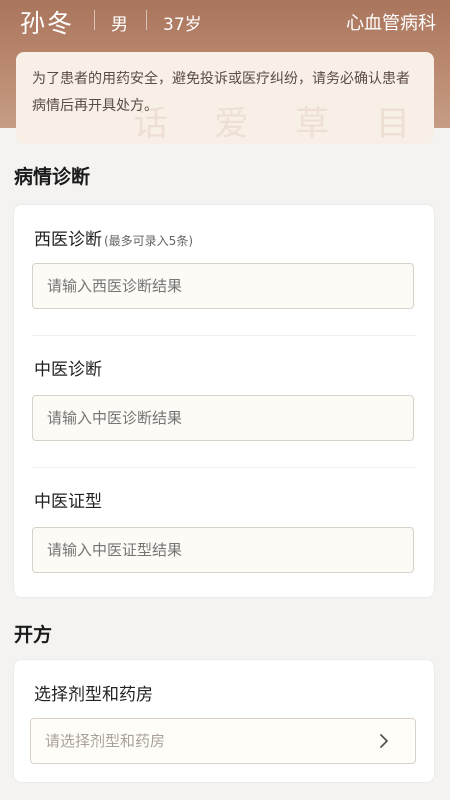 The height and width of the screenshot is (800, 450). What do you see at coordinates (52, 177) in the screenshot?
I see `diagnosis-section-title: 病情诊断` at bounding box center [52, 177].